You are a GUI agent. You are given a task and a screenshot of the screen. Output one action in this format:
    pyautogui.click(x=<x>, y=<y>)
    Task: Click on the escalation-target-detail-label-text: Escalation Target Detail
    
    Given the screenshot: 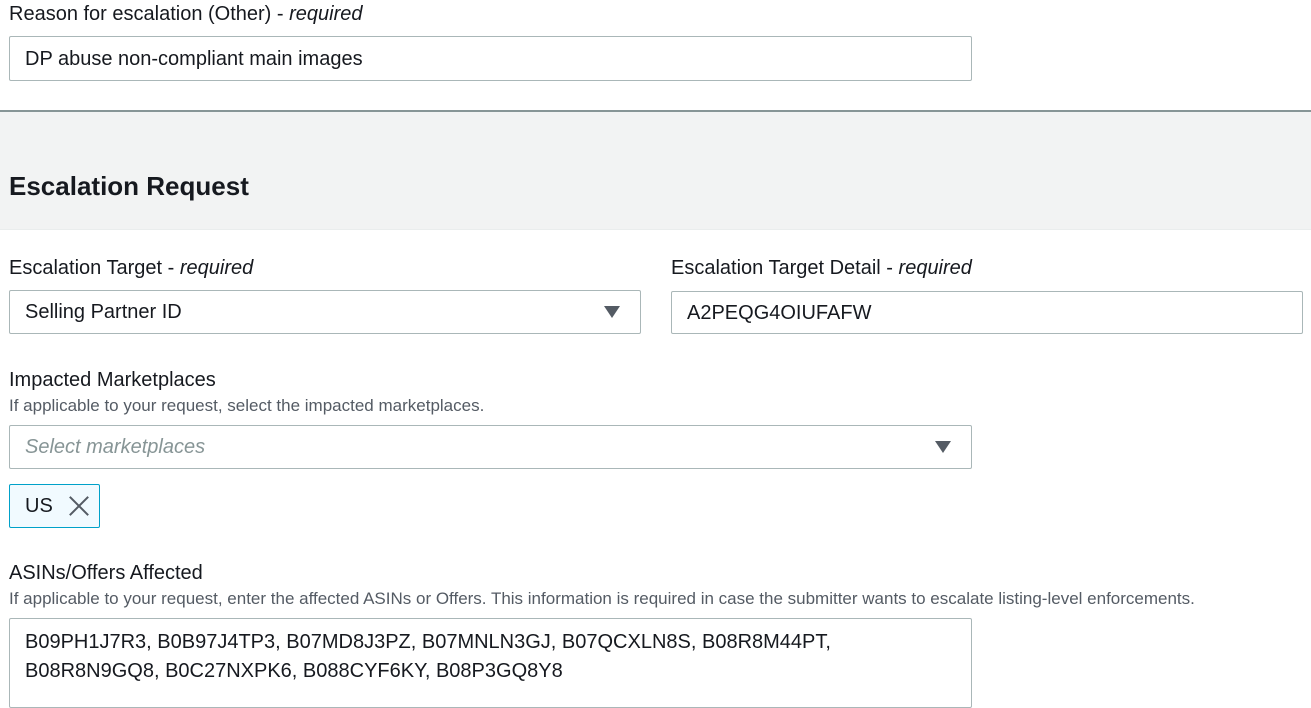 What is the action you would take?
    pyautogui.click(x=776, y=268)
    